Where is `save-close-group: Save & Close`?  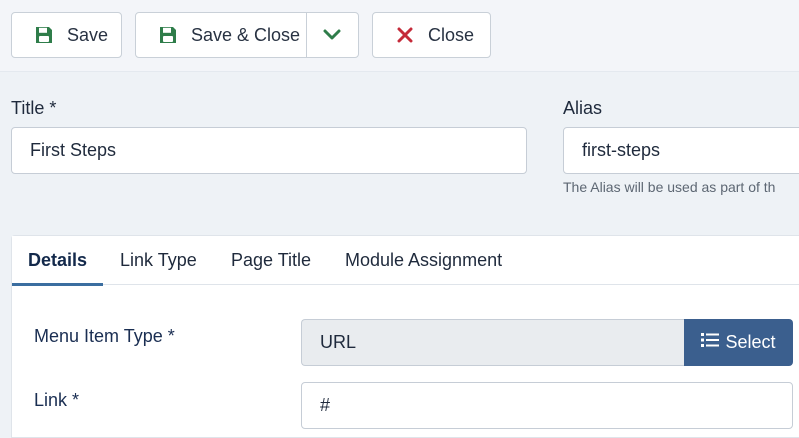
save-close-group: Save & Close is located at coordinates (247, 35).